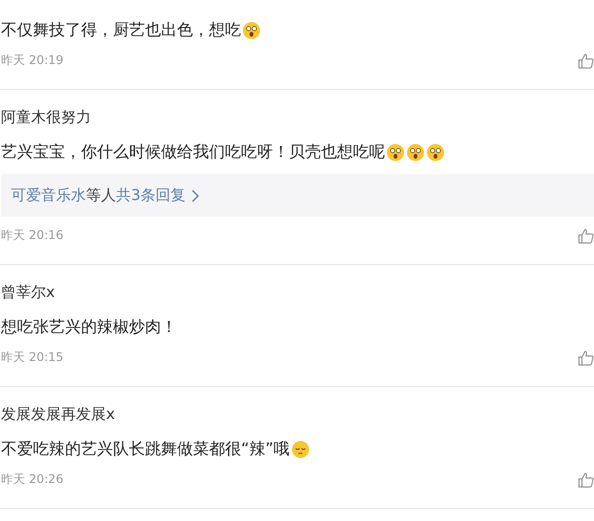 This screenshot has width=594, height=521. What do you see at coordinates (193, 152) in the screenshot?
I see `comment-text: 艺兴宝宝，你什么时候做给我们吃吃呀！贝壳也想吃呢` at bounding box center [193, 152].